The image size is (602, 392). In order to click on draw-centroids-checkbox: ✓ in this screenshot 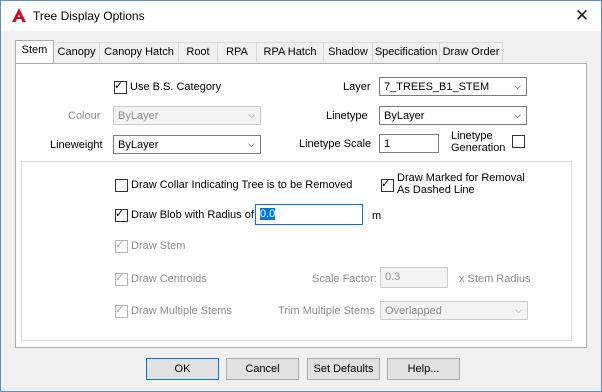, I will do `click(121, 279)`.